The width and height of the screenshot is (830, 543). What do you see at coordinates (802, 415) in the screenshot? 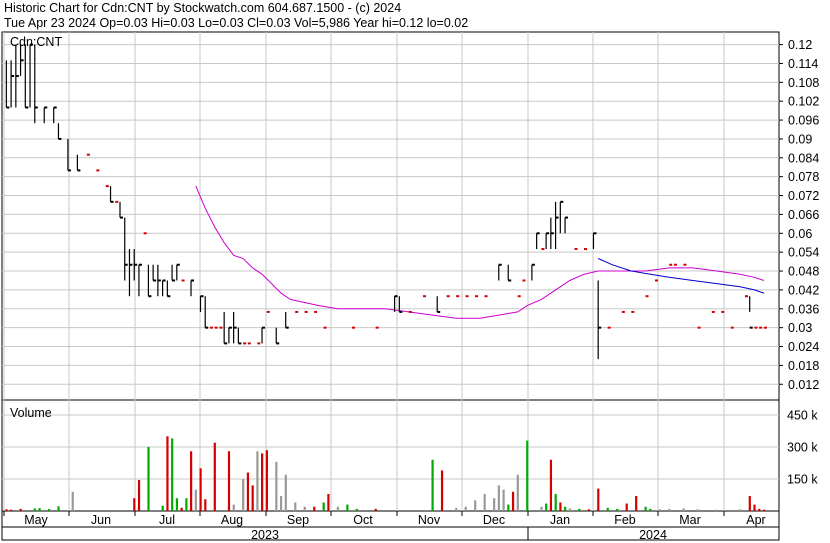
I see `volume-tick-label: 450 k` at bounding box center [802, 415].